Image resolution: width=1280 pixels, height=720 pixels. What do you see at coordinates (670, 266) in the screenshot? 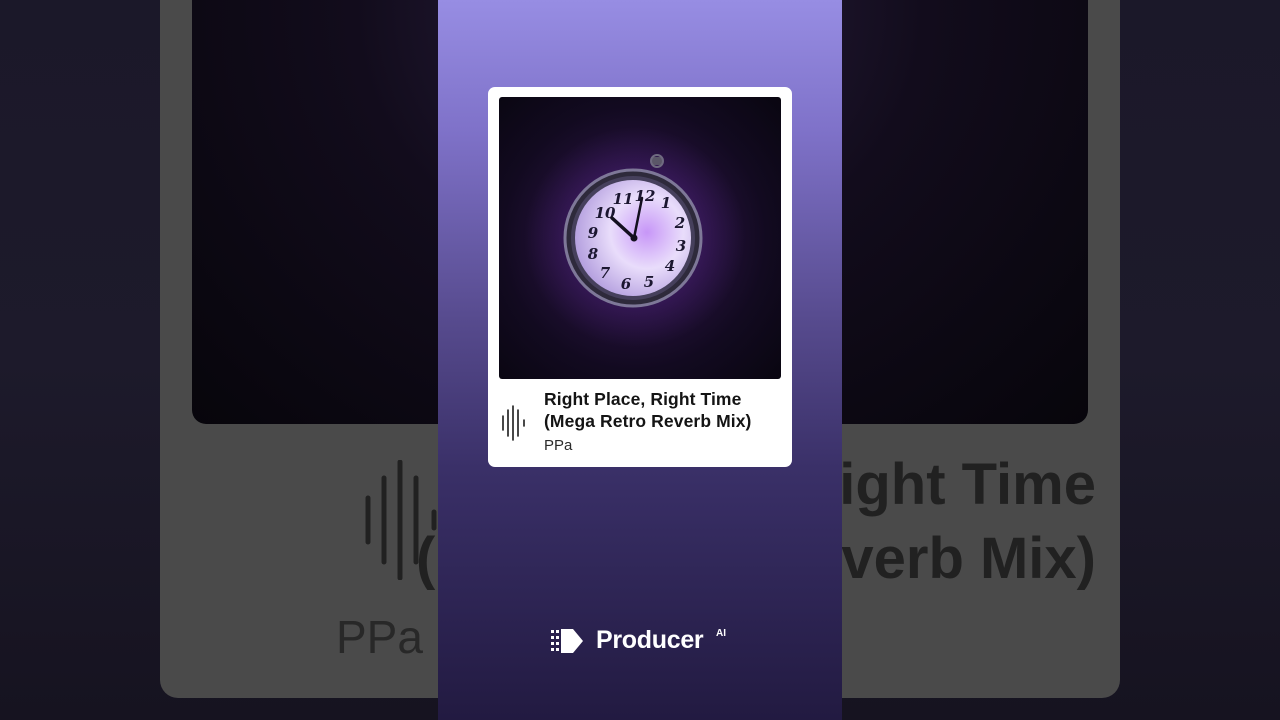
I see `clock-numeral: 4` at bounding box center [670, 266].